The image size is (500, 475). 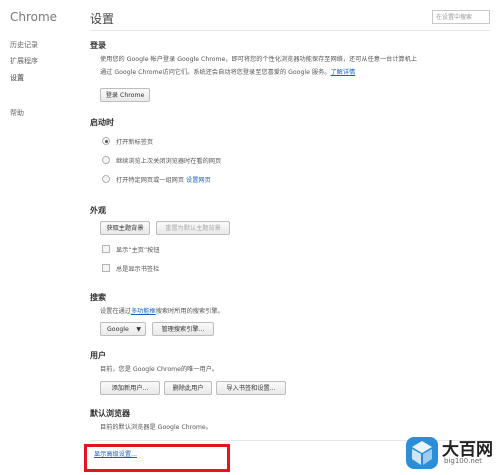 I want to click on show-home-checkbox, so click(x=106, y=249).